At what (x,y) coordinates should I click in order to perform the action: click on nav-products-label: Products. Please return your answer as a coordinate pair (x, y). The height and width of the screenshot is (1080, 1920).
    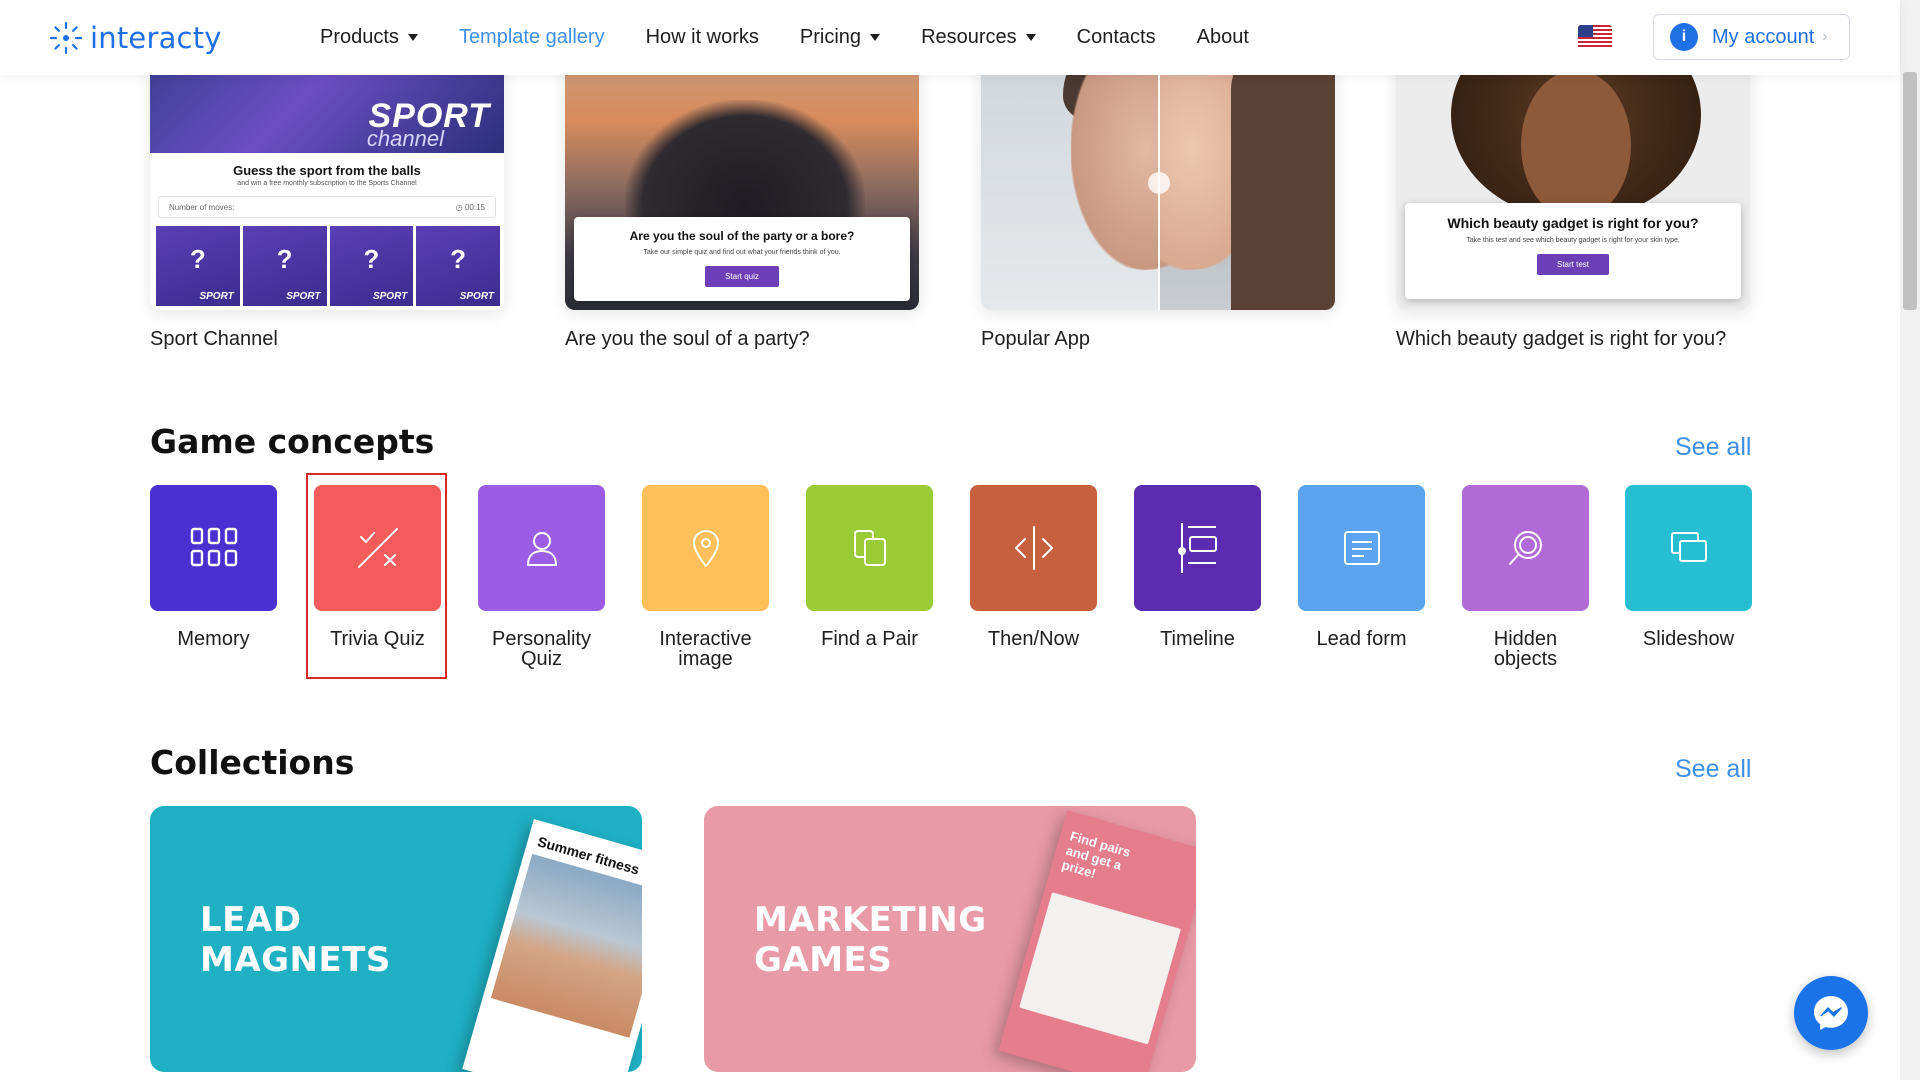
    Looking at the image, I should click on (359, 37).